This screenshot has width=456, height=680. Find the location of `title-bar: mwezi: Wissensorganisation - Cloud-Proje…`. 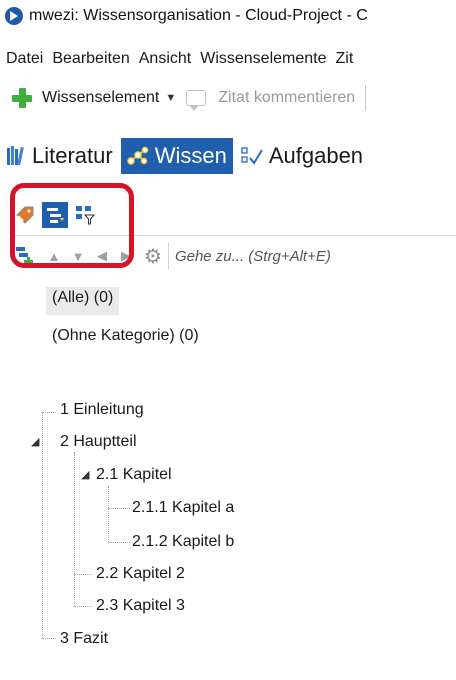

title-bar: mwezi: Wissensorganisation - Cloud-Proje… is located at coordinates (228, 16).